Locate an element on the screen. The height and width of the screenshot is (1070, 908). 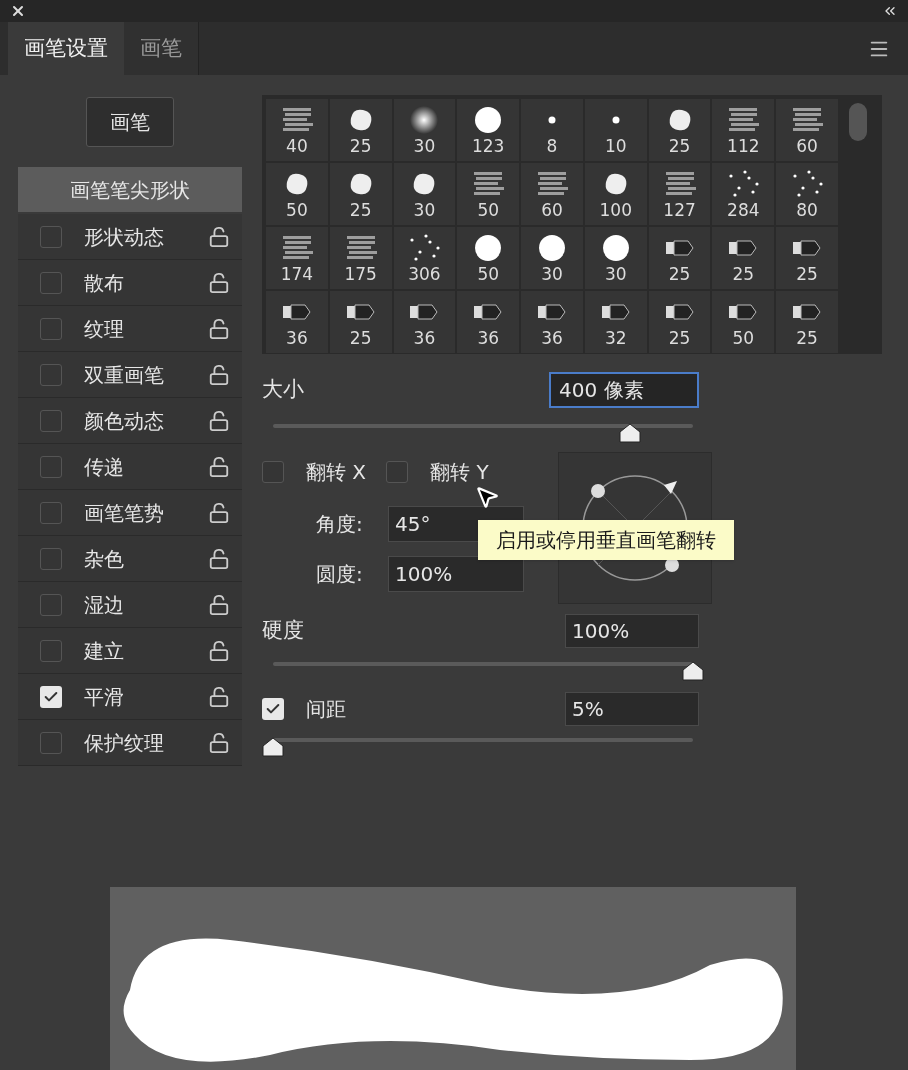
brush-size-label: 100 is located at coordinates (615, 210).